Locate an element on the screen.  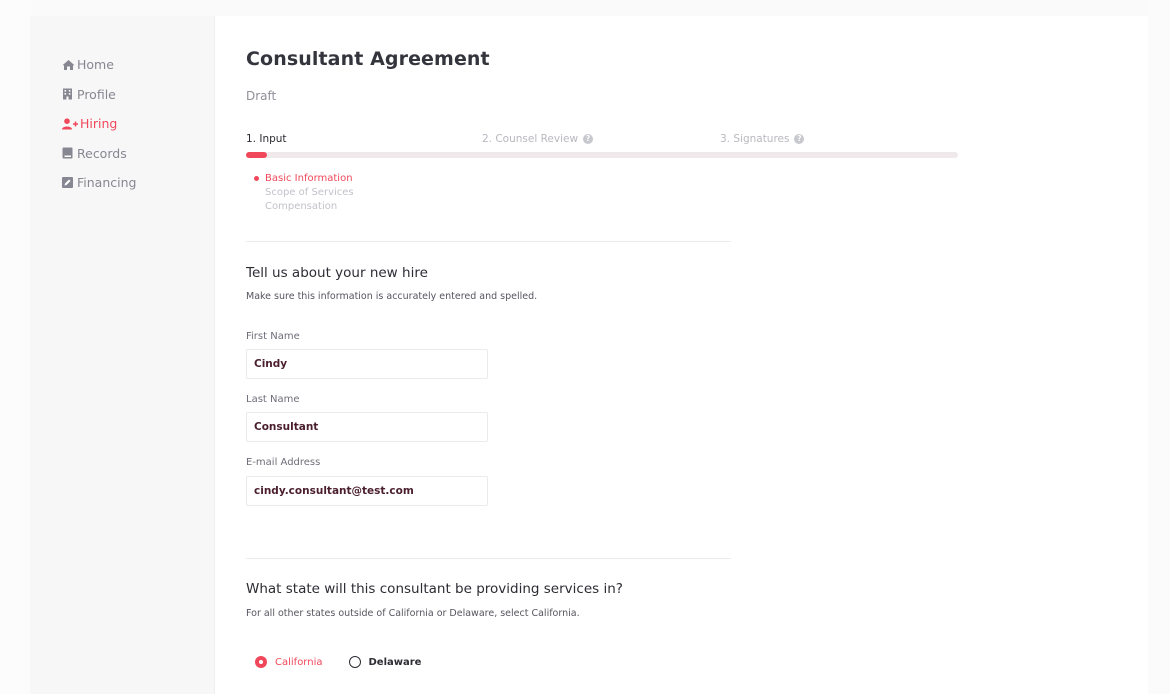
step-label: 3. Signatures is located at coordinates (755, 139).